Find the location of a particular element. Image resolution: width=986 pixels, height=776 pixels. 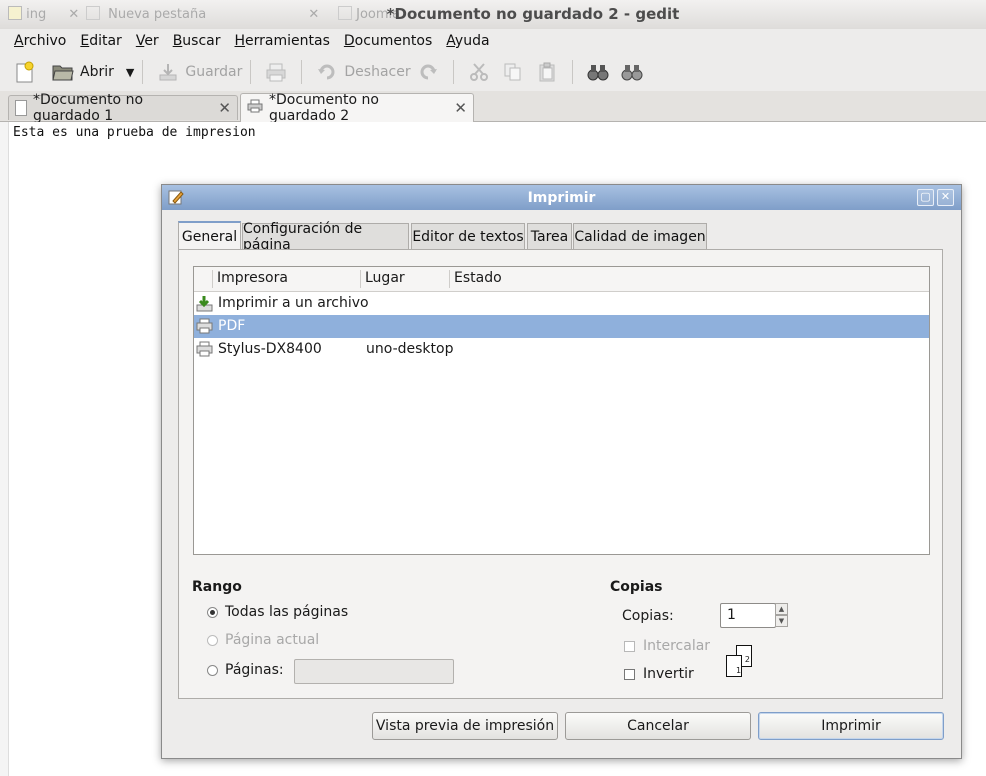

menu-editar: Editar is located at coordinates (100, 41).